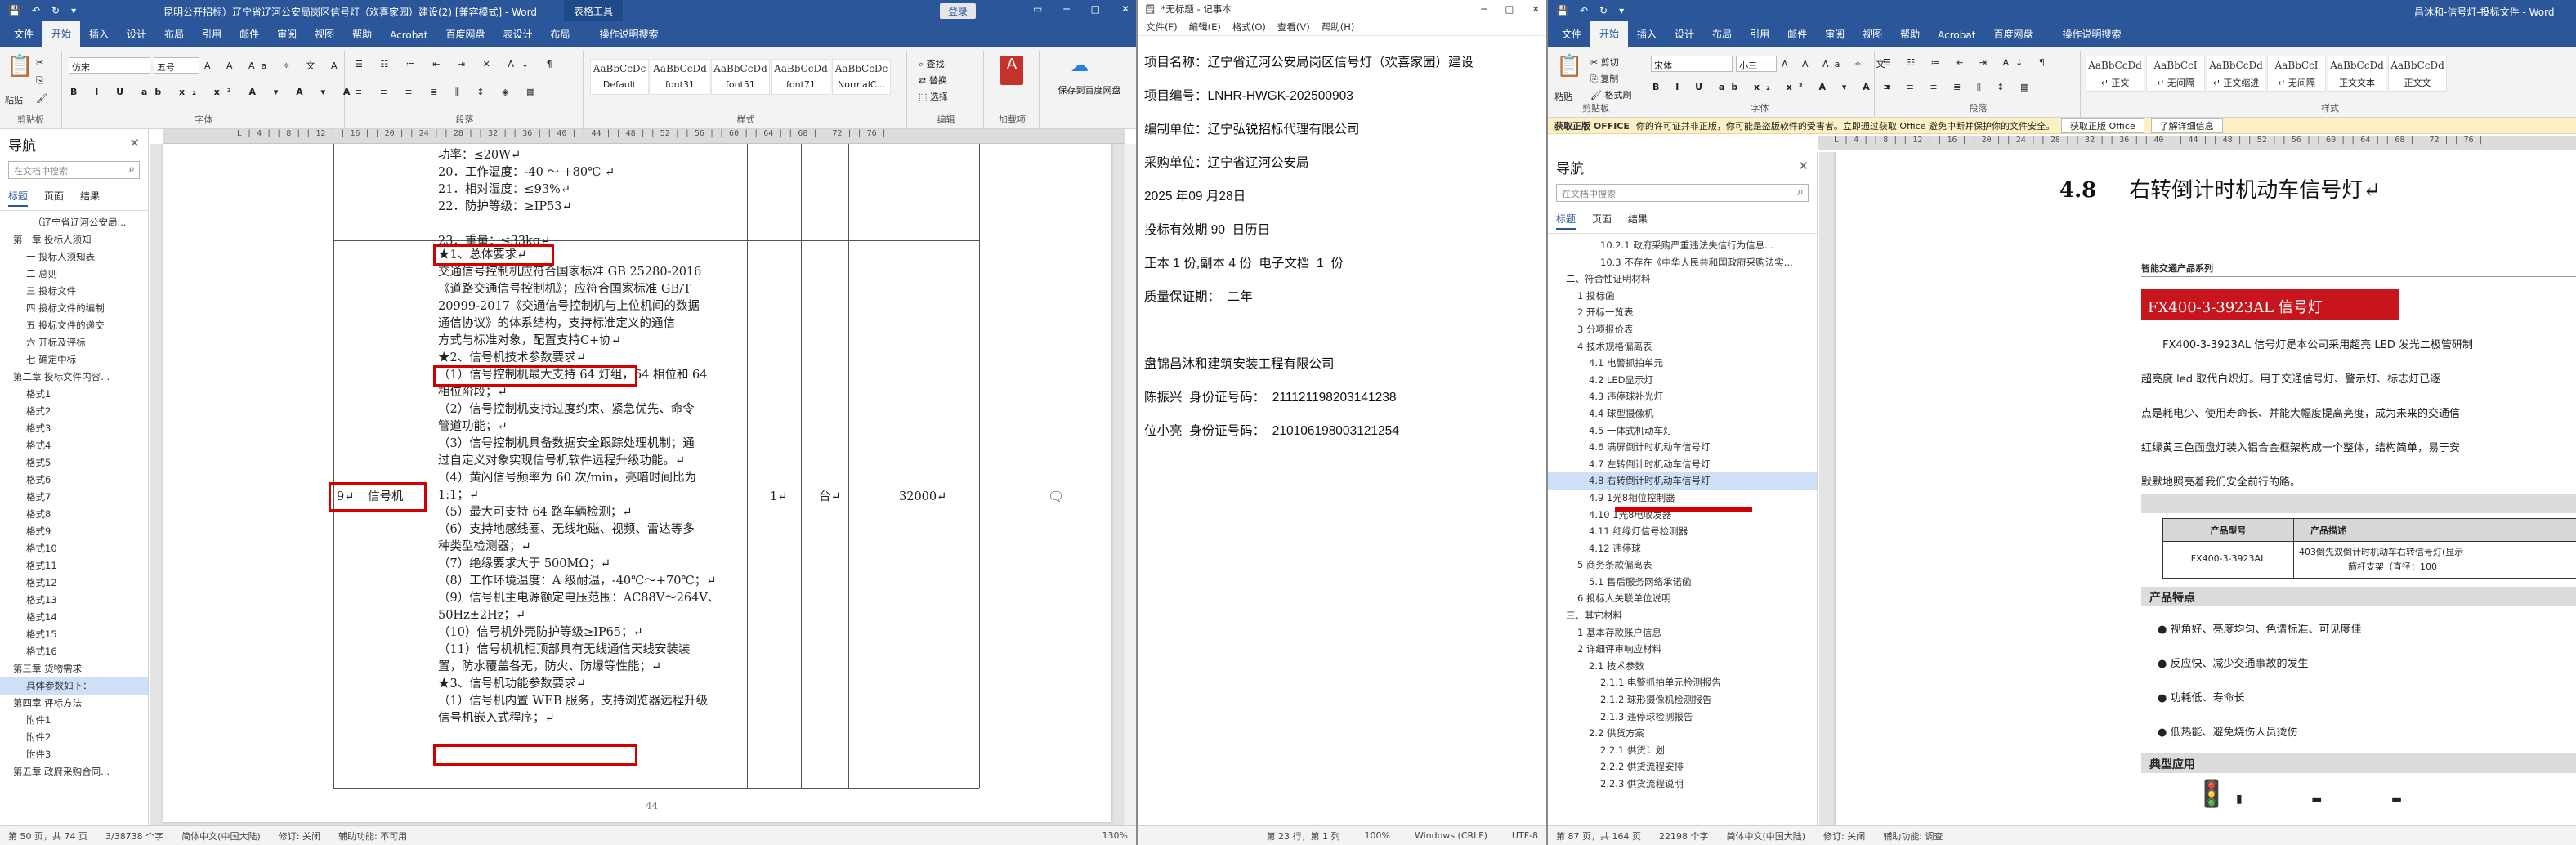 The image size is (2576, 845). What do you see at coordinates (1682, 448) in the screenshot?
I see `r-nav-item: 4.6 满屏倒计时机动车信号灯` at bounding box center [1682, 448].